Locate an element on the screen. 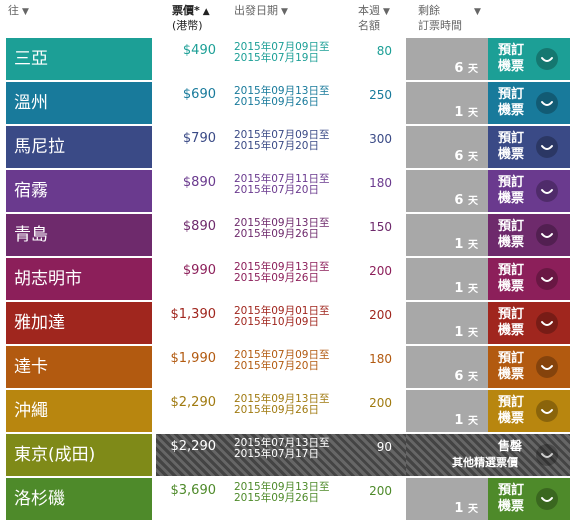 The image size is (573, 526). travel-dates: 2015年09月01日至 2015年10月09日 is located at coordinates (289, 317).